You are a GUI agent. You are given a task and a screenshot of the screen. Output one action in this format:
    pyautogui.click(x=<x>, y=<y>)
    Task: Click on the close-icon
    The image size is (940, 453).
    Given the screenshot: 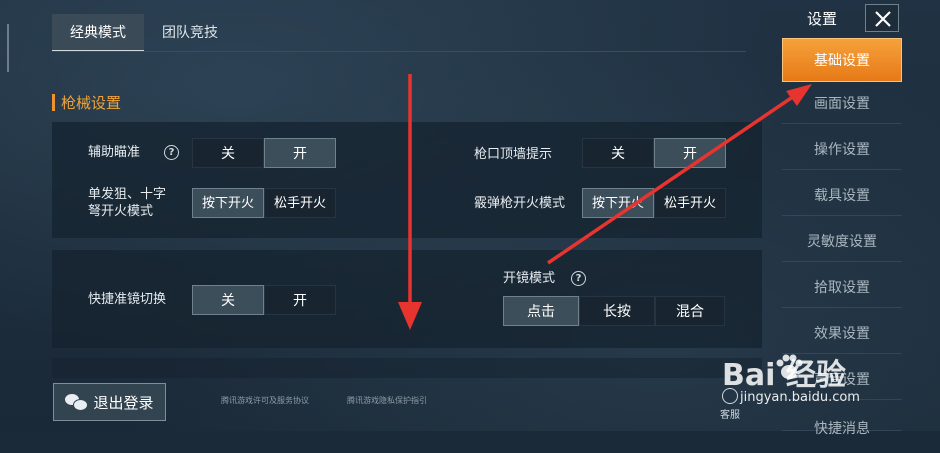 What is the action you would take?
    pyautogui.click(x=883, y=19)
    